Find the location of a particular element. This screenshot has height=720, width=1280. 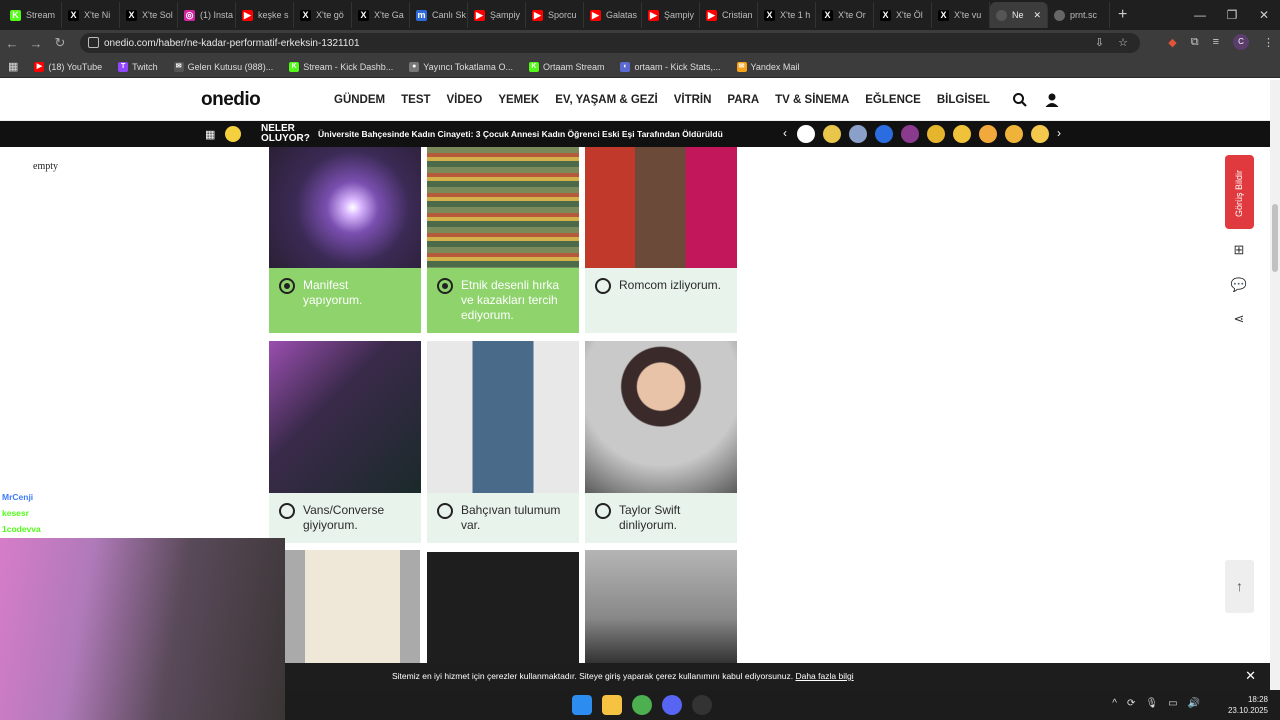

profile-avatar: C is located at coordinates (1241, 42).